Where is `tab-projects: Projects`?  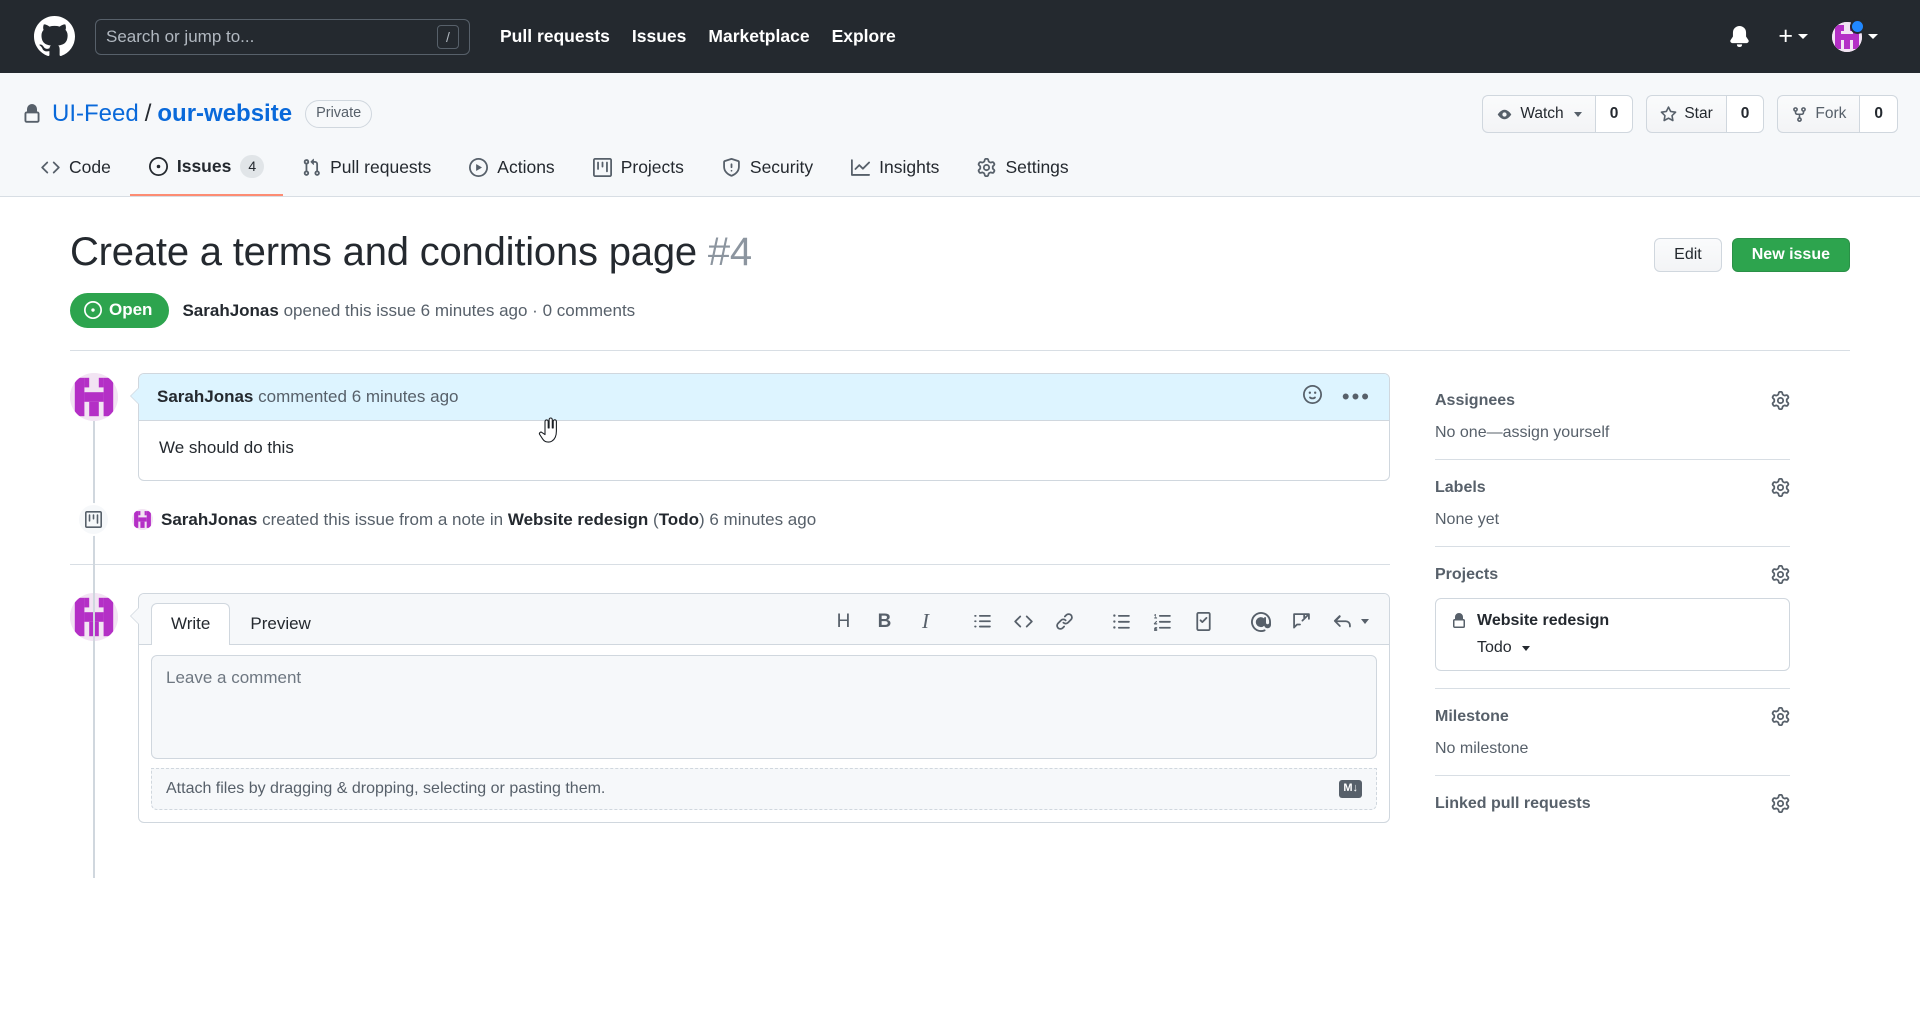
tab-projects: Projects is located at coordinates (638, 172).